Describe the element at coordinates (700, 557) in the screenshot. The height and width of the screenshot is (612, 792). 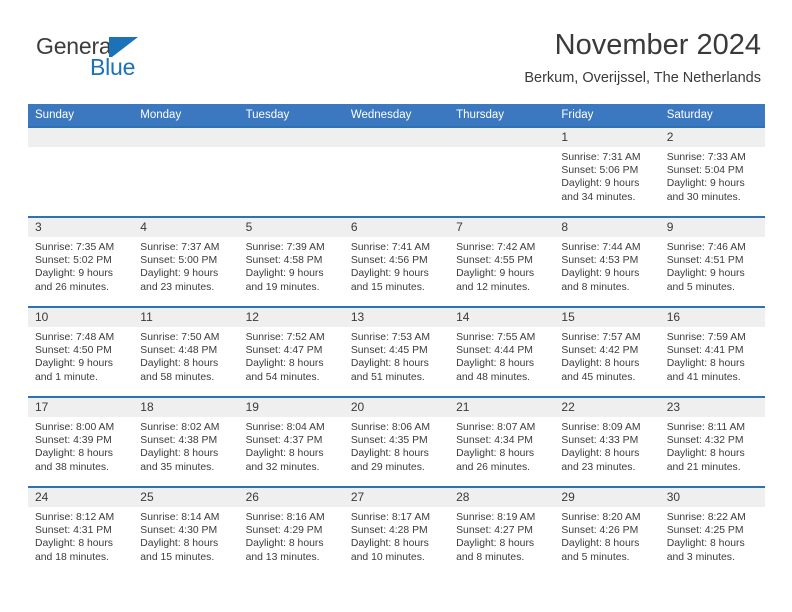
I see `day-detail-line: and 3 minutes.` at that location.